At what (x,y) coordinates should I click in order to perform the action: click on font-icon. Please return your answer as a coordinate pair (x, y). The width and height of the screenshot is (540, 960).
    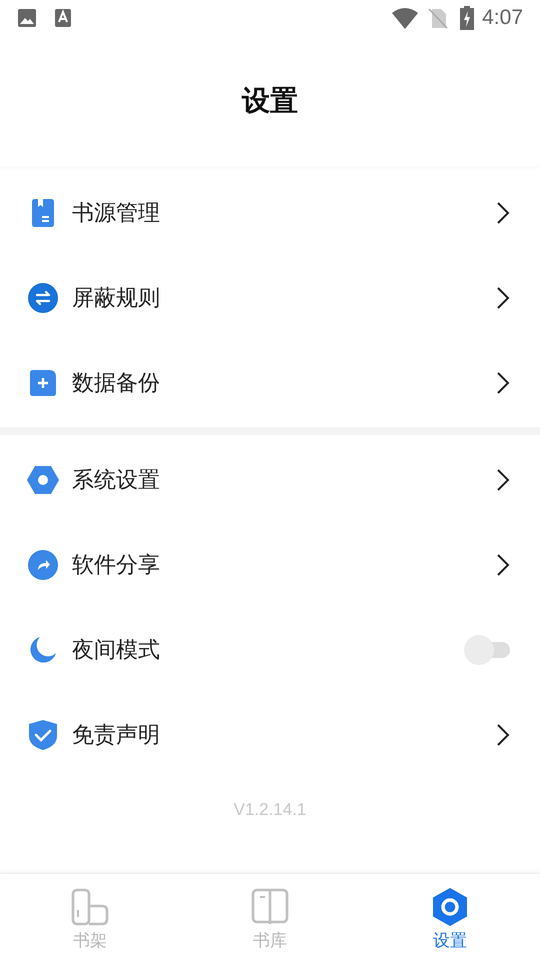
    Looking at the image, I should click on (63, 18).